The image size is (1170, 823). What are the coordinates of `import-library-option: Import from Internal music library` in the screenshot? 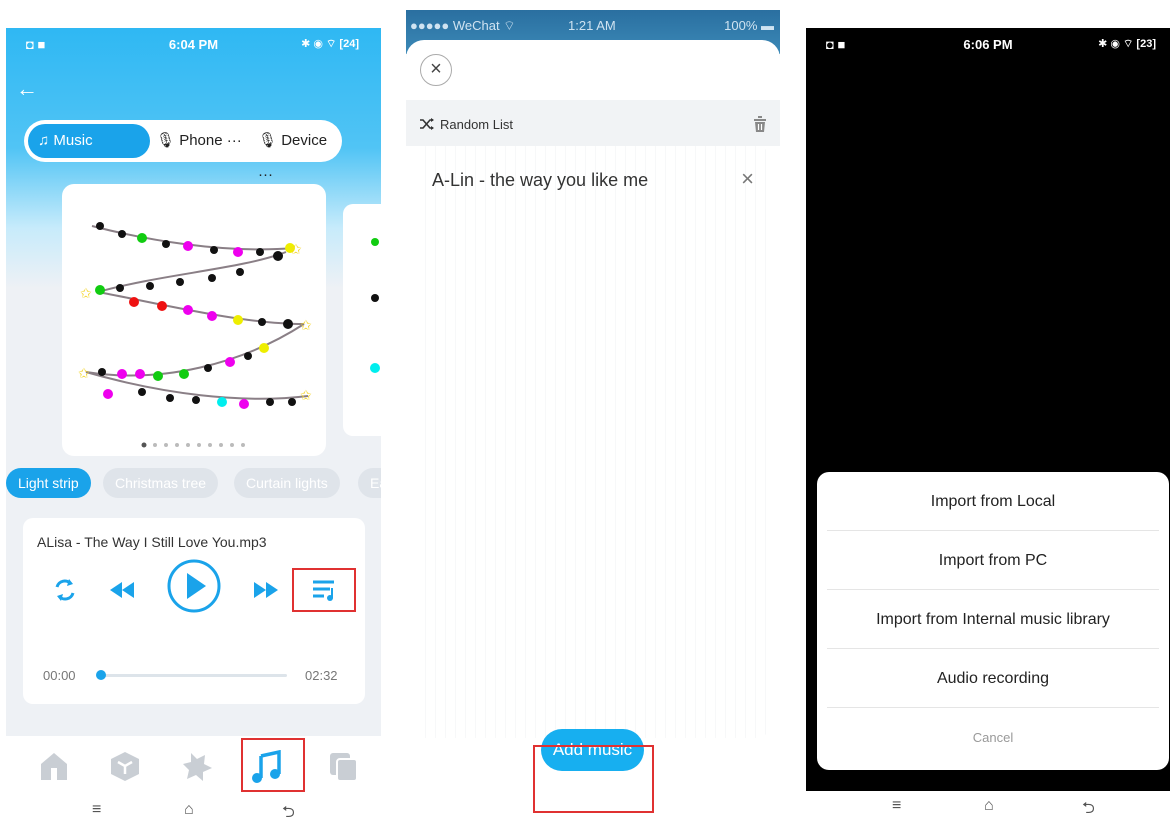 It's located at (993, 619).